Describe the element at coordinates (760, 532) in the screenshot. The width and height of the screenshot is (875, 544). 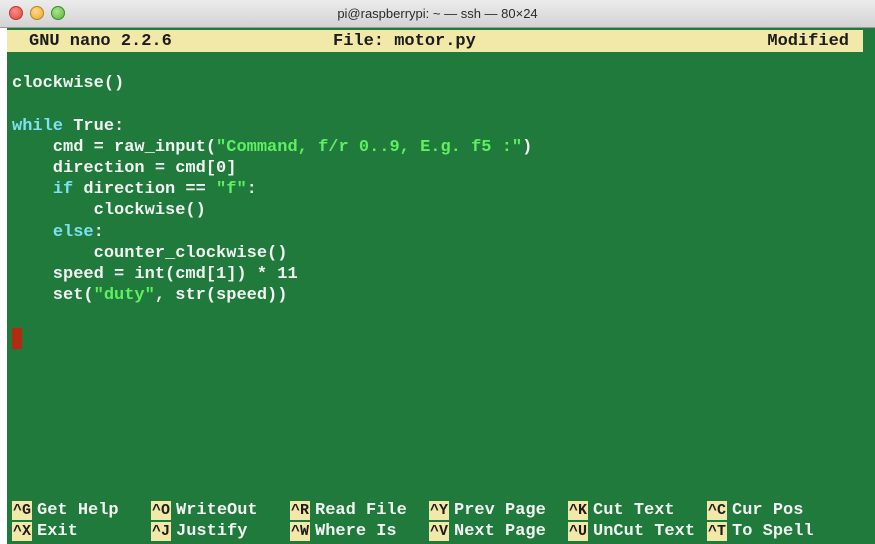
I see `shortcut-to-spell: ^T To Spell` at that location.